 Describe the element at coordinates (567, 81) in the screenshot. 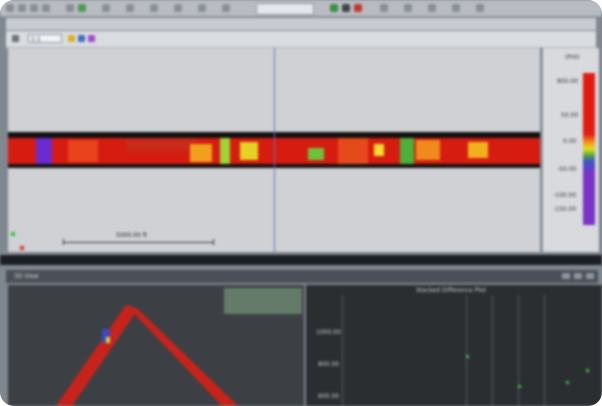

I see `colorbar-label: 800.00` at that location.